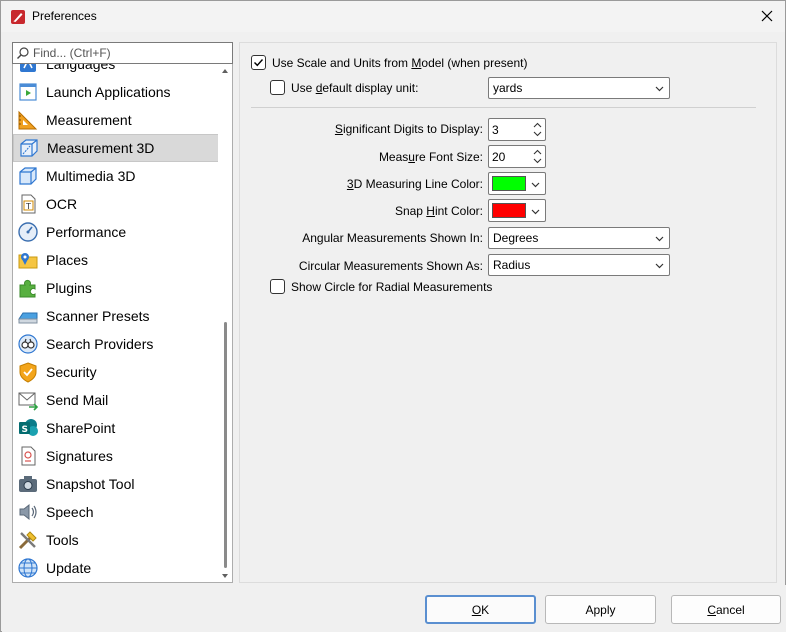 This screenshot has height=632, width=786. I want to click on close-icon, so click(767, 16).